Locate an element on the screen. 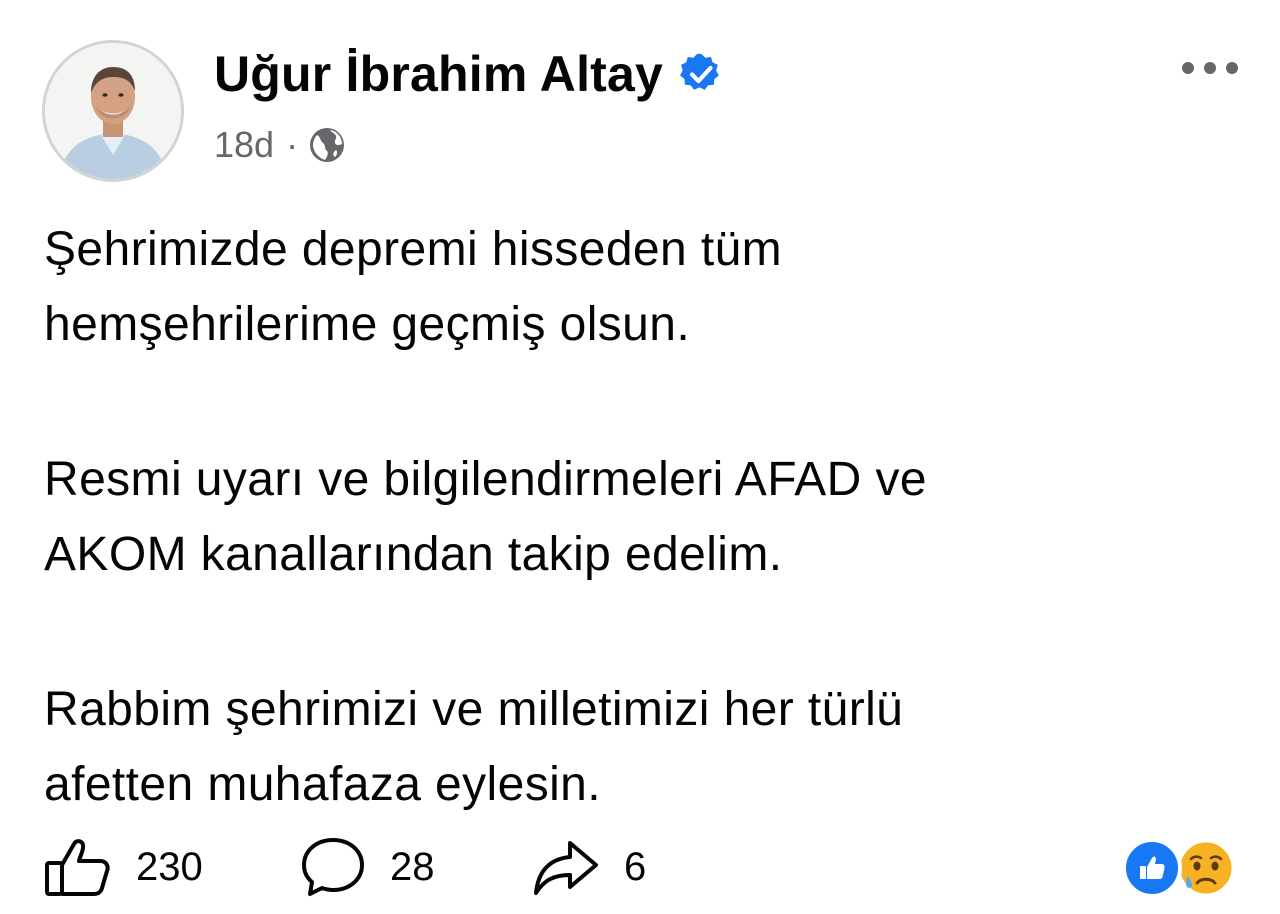 This screenshot has height=914, width=1280. thumbs-up-icon is located at coordinates (77, 867).